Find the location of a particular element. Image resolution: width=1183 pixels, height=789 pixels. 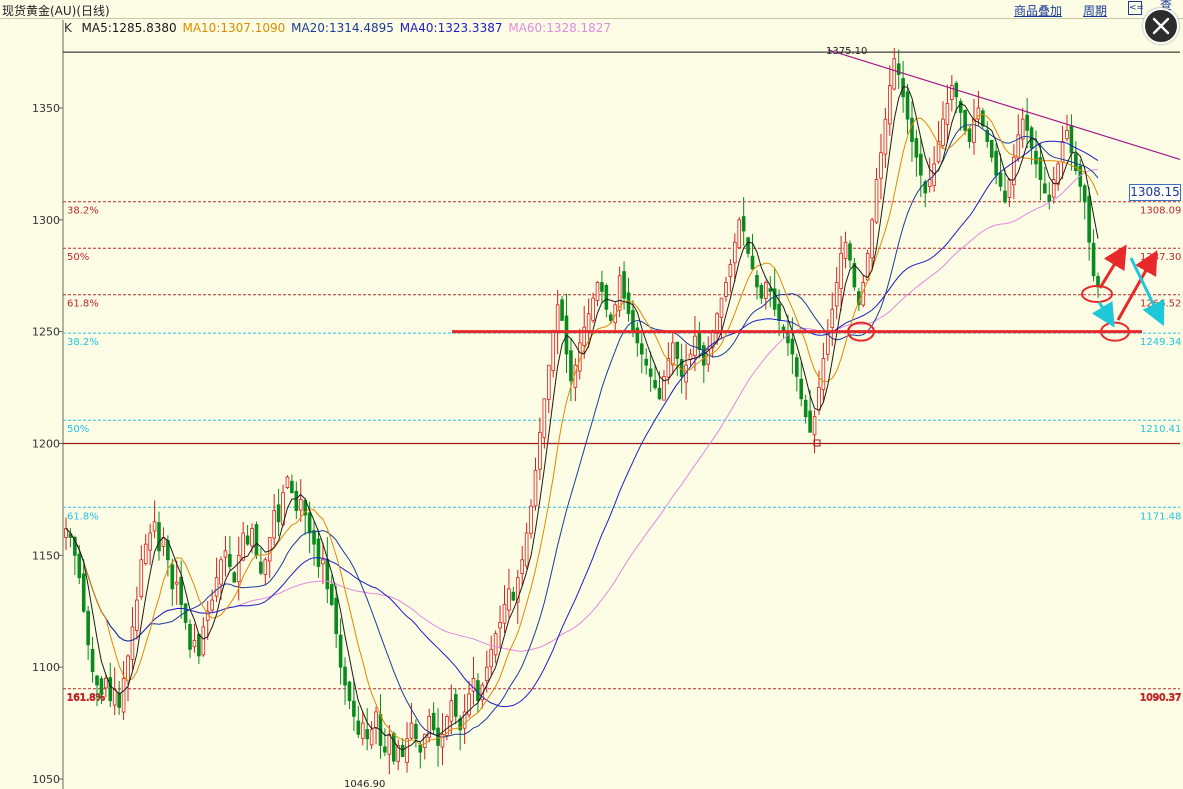

fib-upper-0-pct: 38.2% is located at coordinates (83, 211).